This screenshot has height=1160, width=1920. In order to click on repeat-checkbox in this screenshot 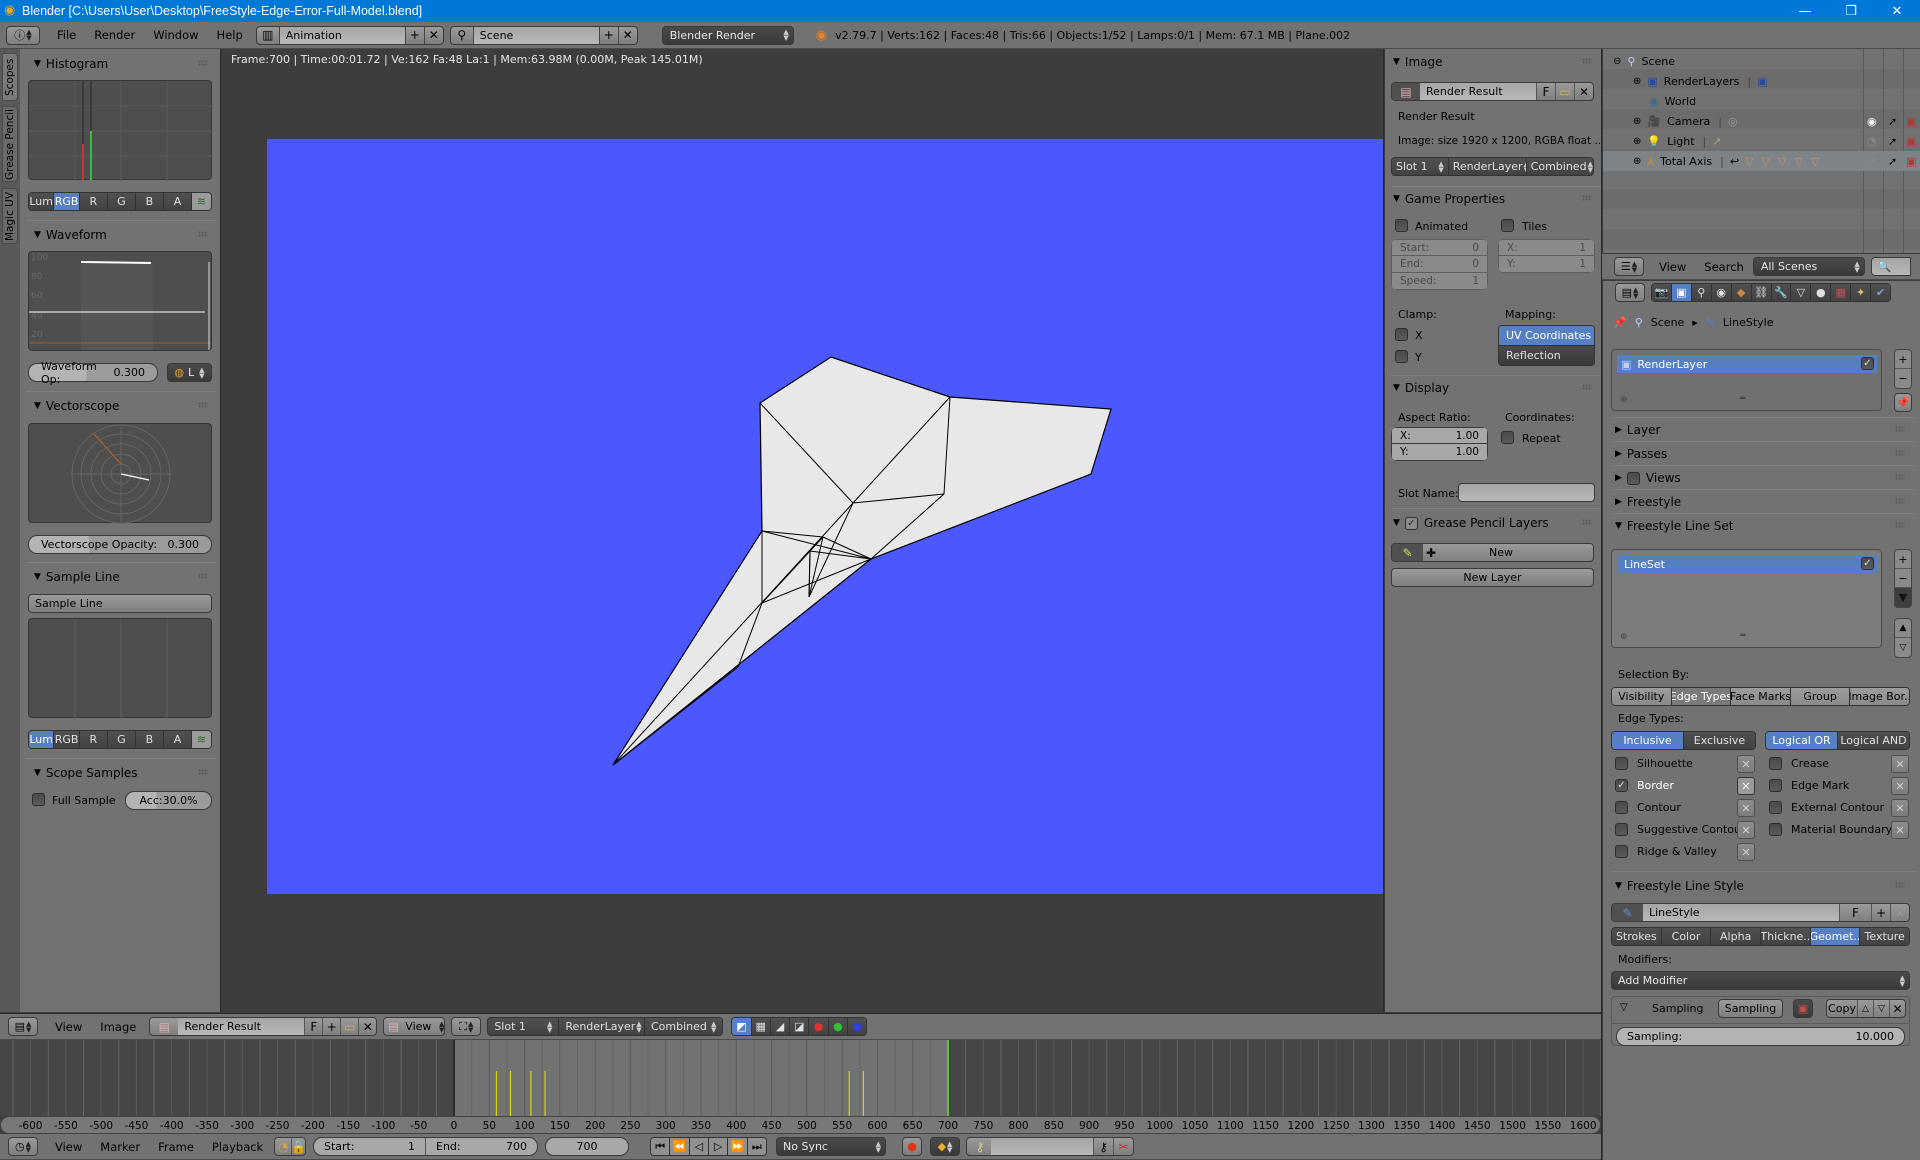, I will do `click(1507, 437)`.